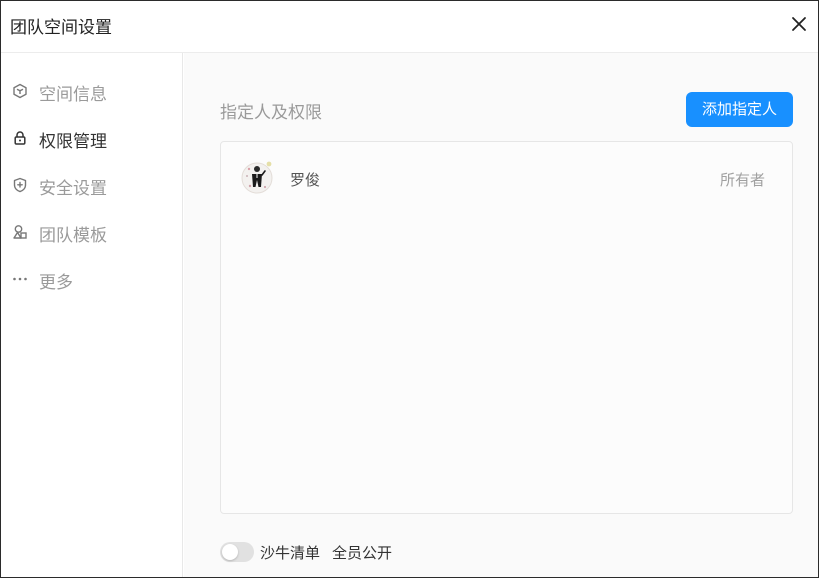 This screenshot has height=578, width=819. Describe the element at coordinates (73, 142) in the screenshot. I see `sidebar-item-label: 权限管理` at that location.